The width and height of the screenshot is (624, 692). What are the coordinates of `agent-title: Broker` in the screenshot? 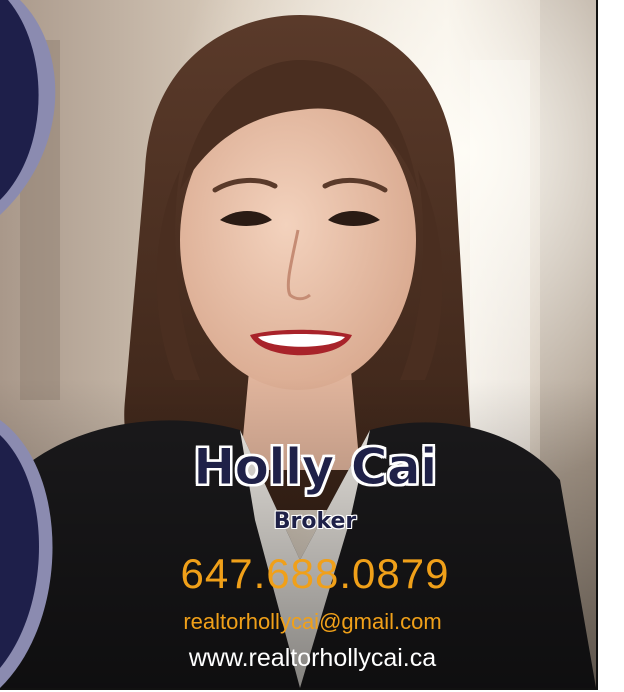 It's located at (315, 521).